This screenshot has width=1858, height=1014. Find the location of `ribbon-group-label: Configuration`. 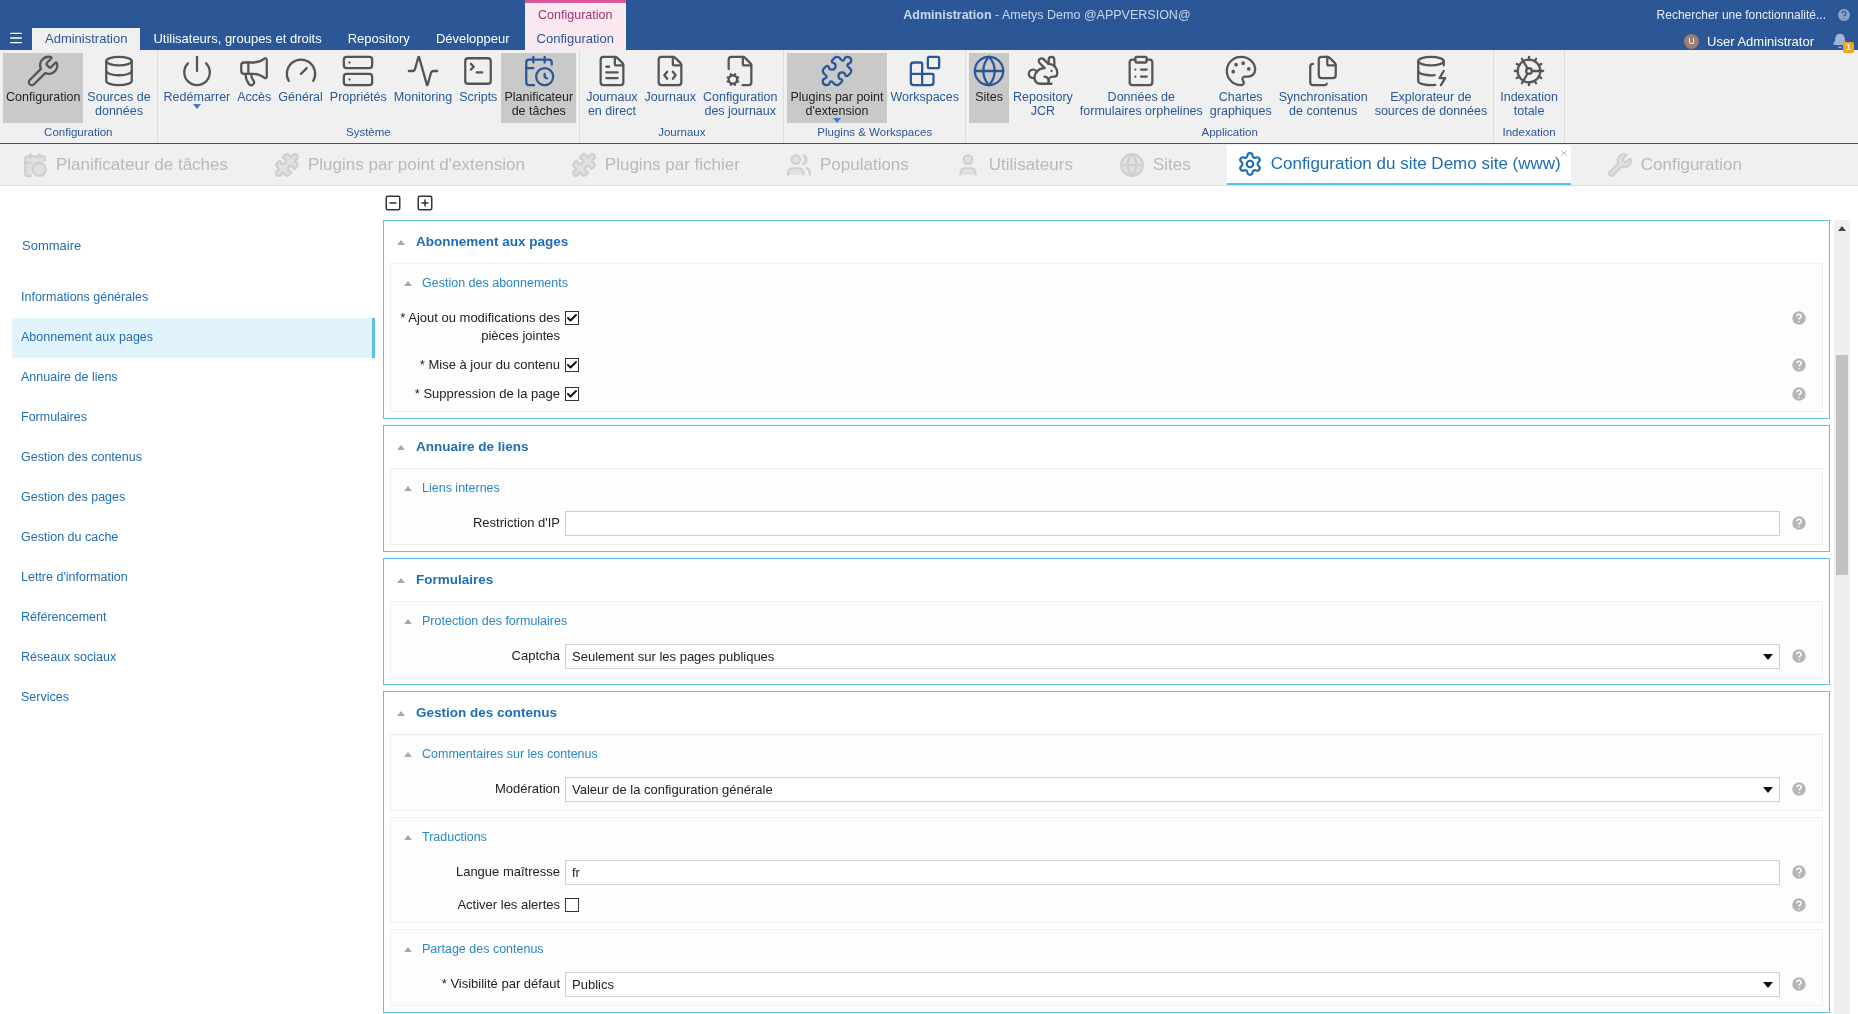

ribbon-group-label: Configuration is located at coordinates (78, 132).